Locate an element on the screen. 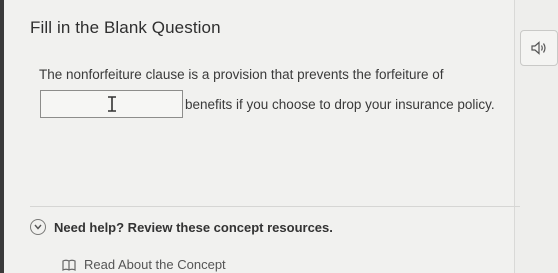 This screenshot has width=558, height=273. text-cursor-icon is located at coordinates (111, 104).